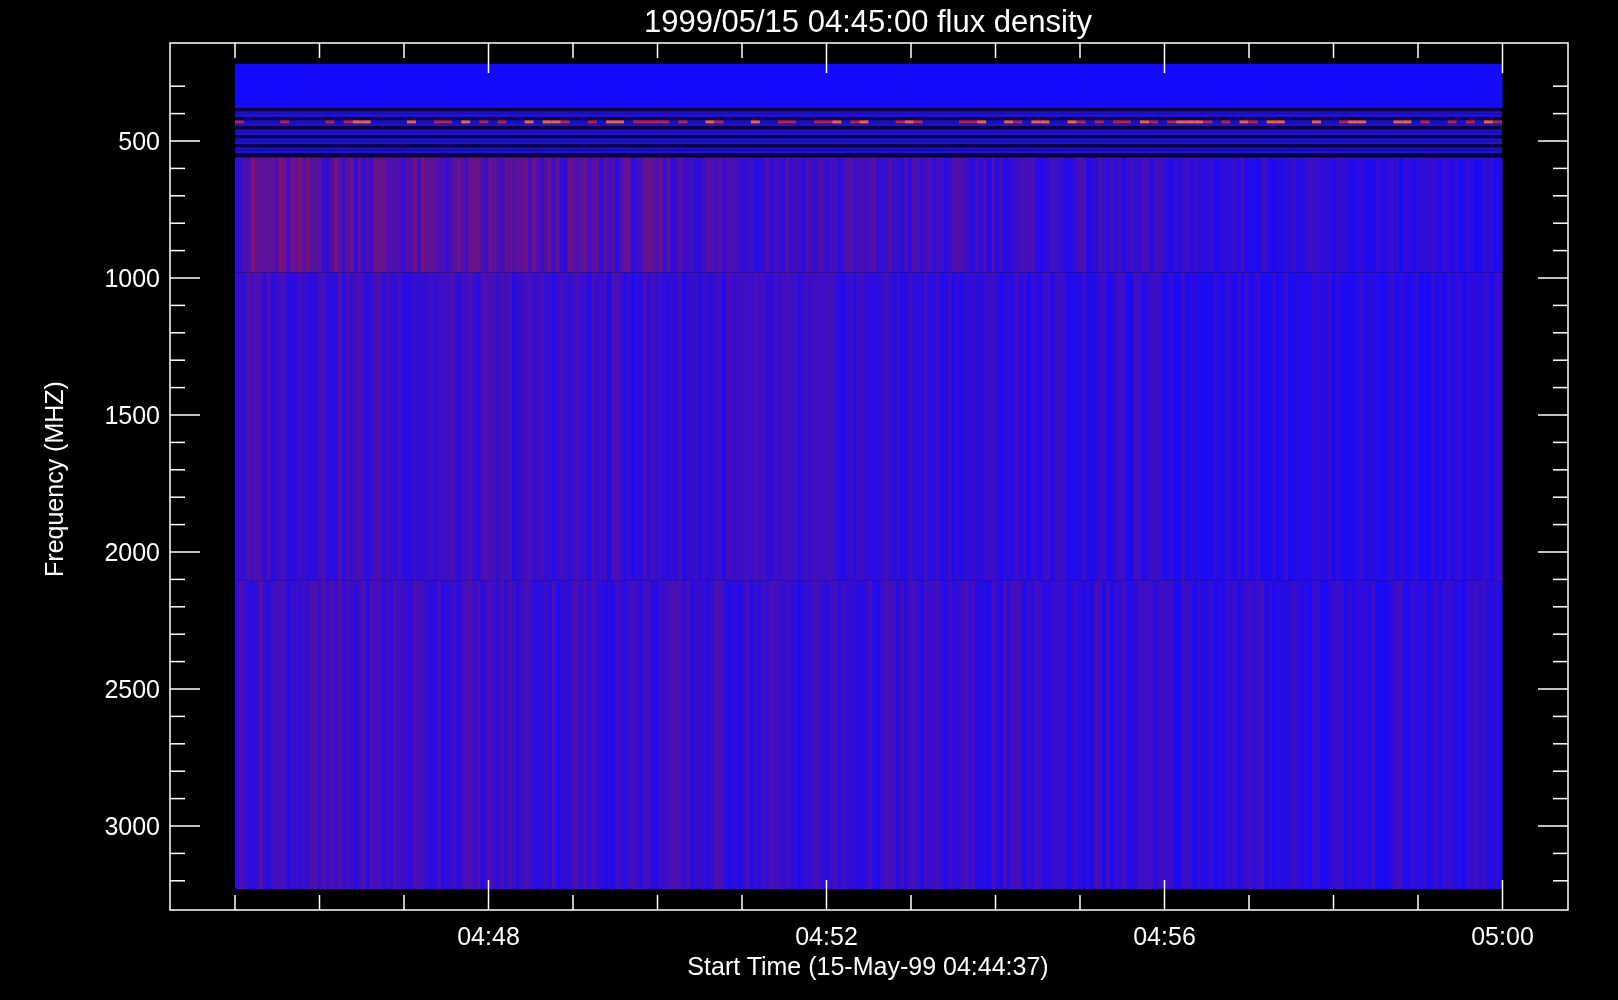  What do you see at coordinates (1502, 936) in the screenshot?
I see `x-tick-label: 05:00` at bounding box center [1502, 936].